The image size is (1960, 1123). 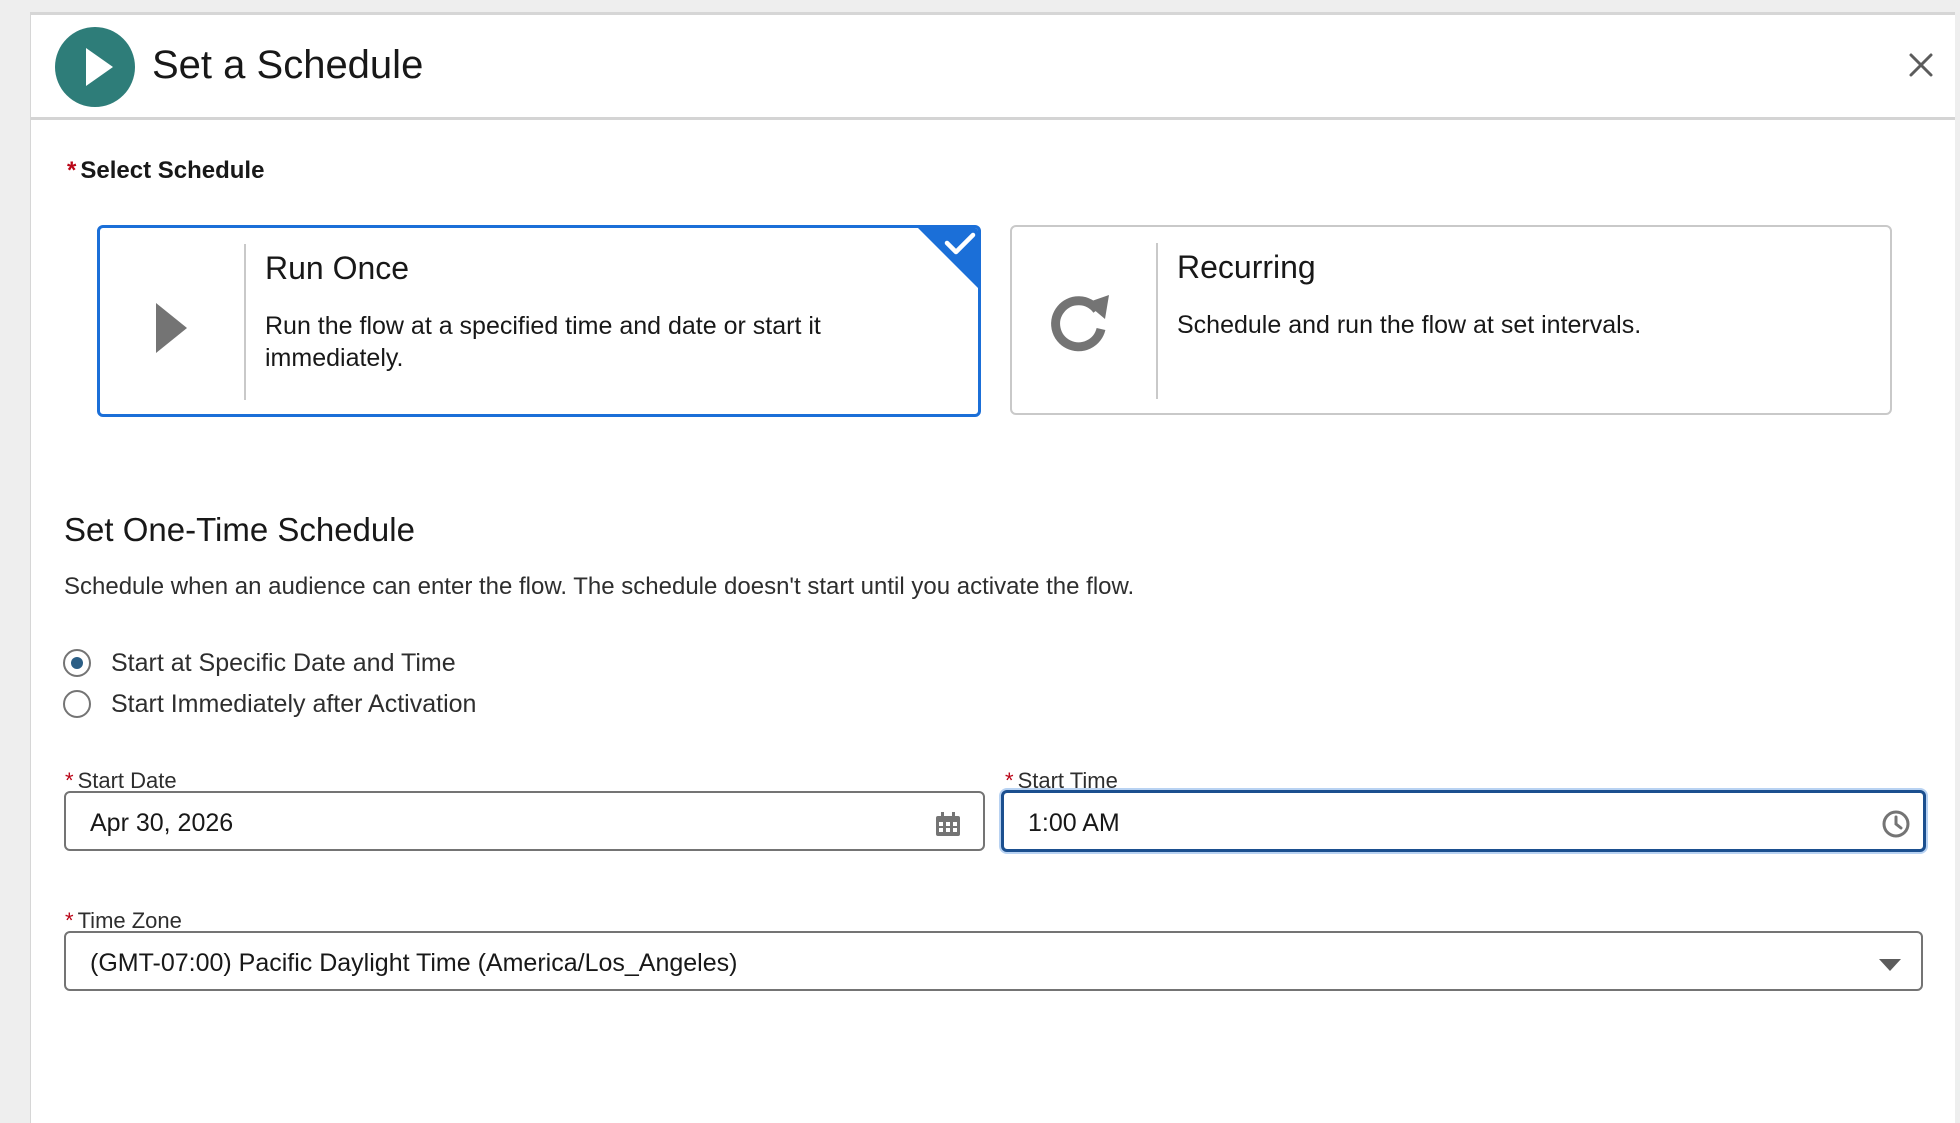 What do you see at coordinates (337, 268) in the screenshot?
I see `run-once-title: Run Once` at bounding box center [337, 268].